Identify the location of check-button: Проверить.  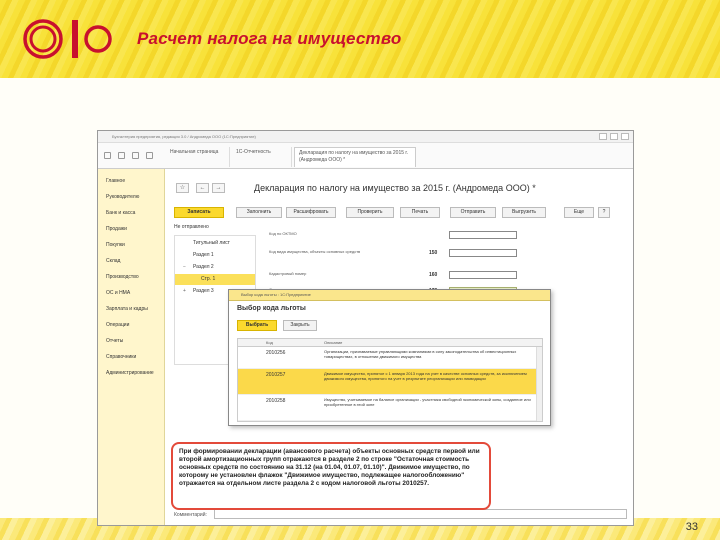
(370, 212).